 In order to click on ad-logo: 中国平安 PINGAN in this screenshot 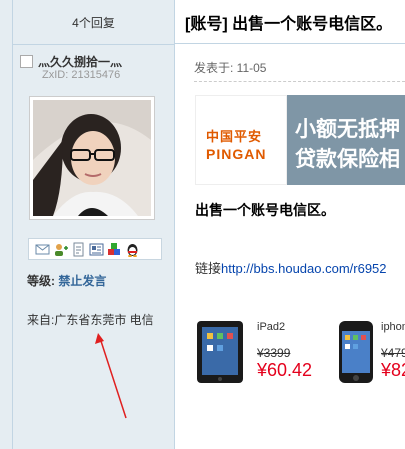, I will do `click(241, 140)`.